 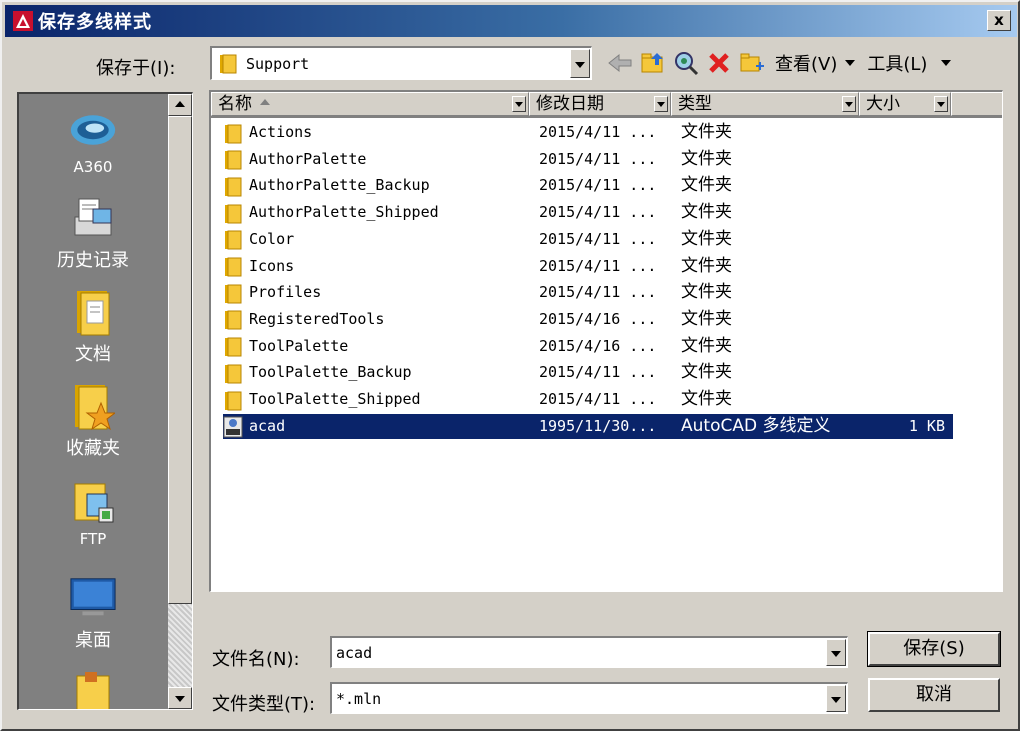 What do you see at coordinates (589, 698) in the screenshot?
I see `filetype-combo: *.mln` at bounding box center [589, 698].